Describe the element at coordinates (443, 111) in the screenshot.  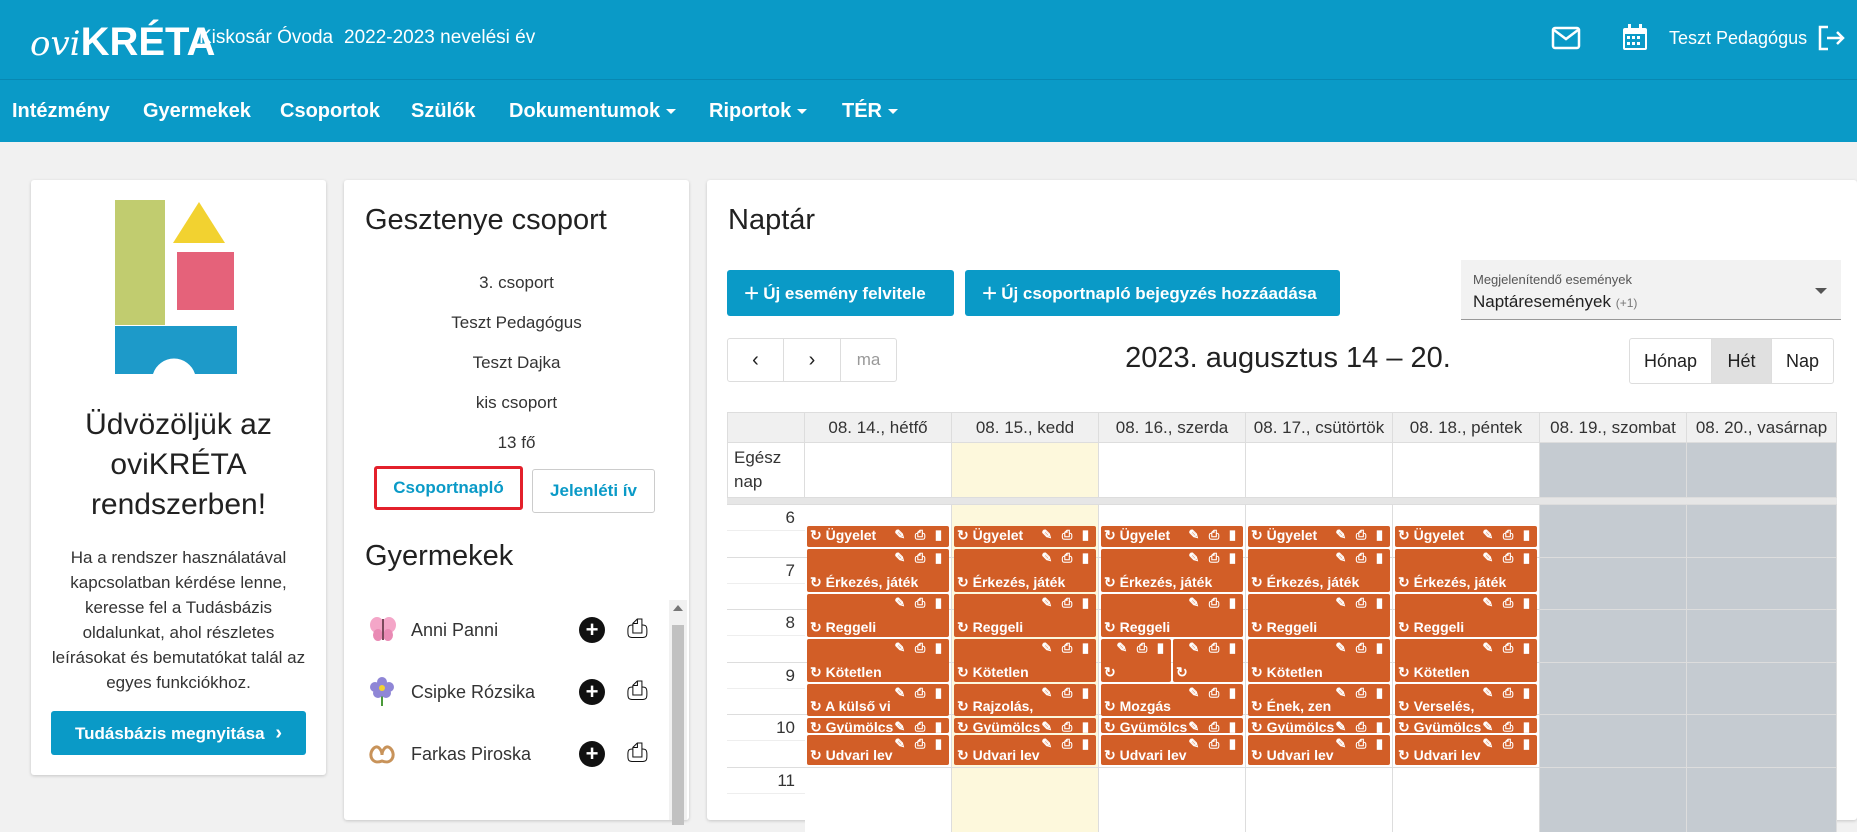
I see `nav-szulok: Szülők` at that location.